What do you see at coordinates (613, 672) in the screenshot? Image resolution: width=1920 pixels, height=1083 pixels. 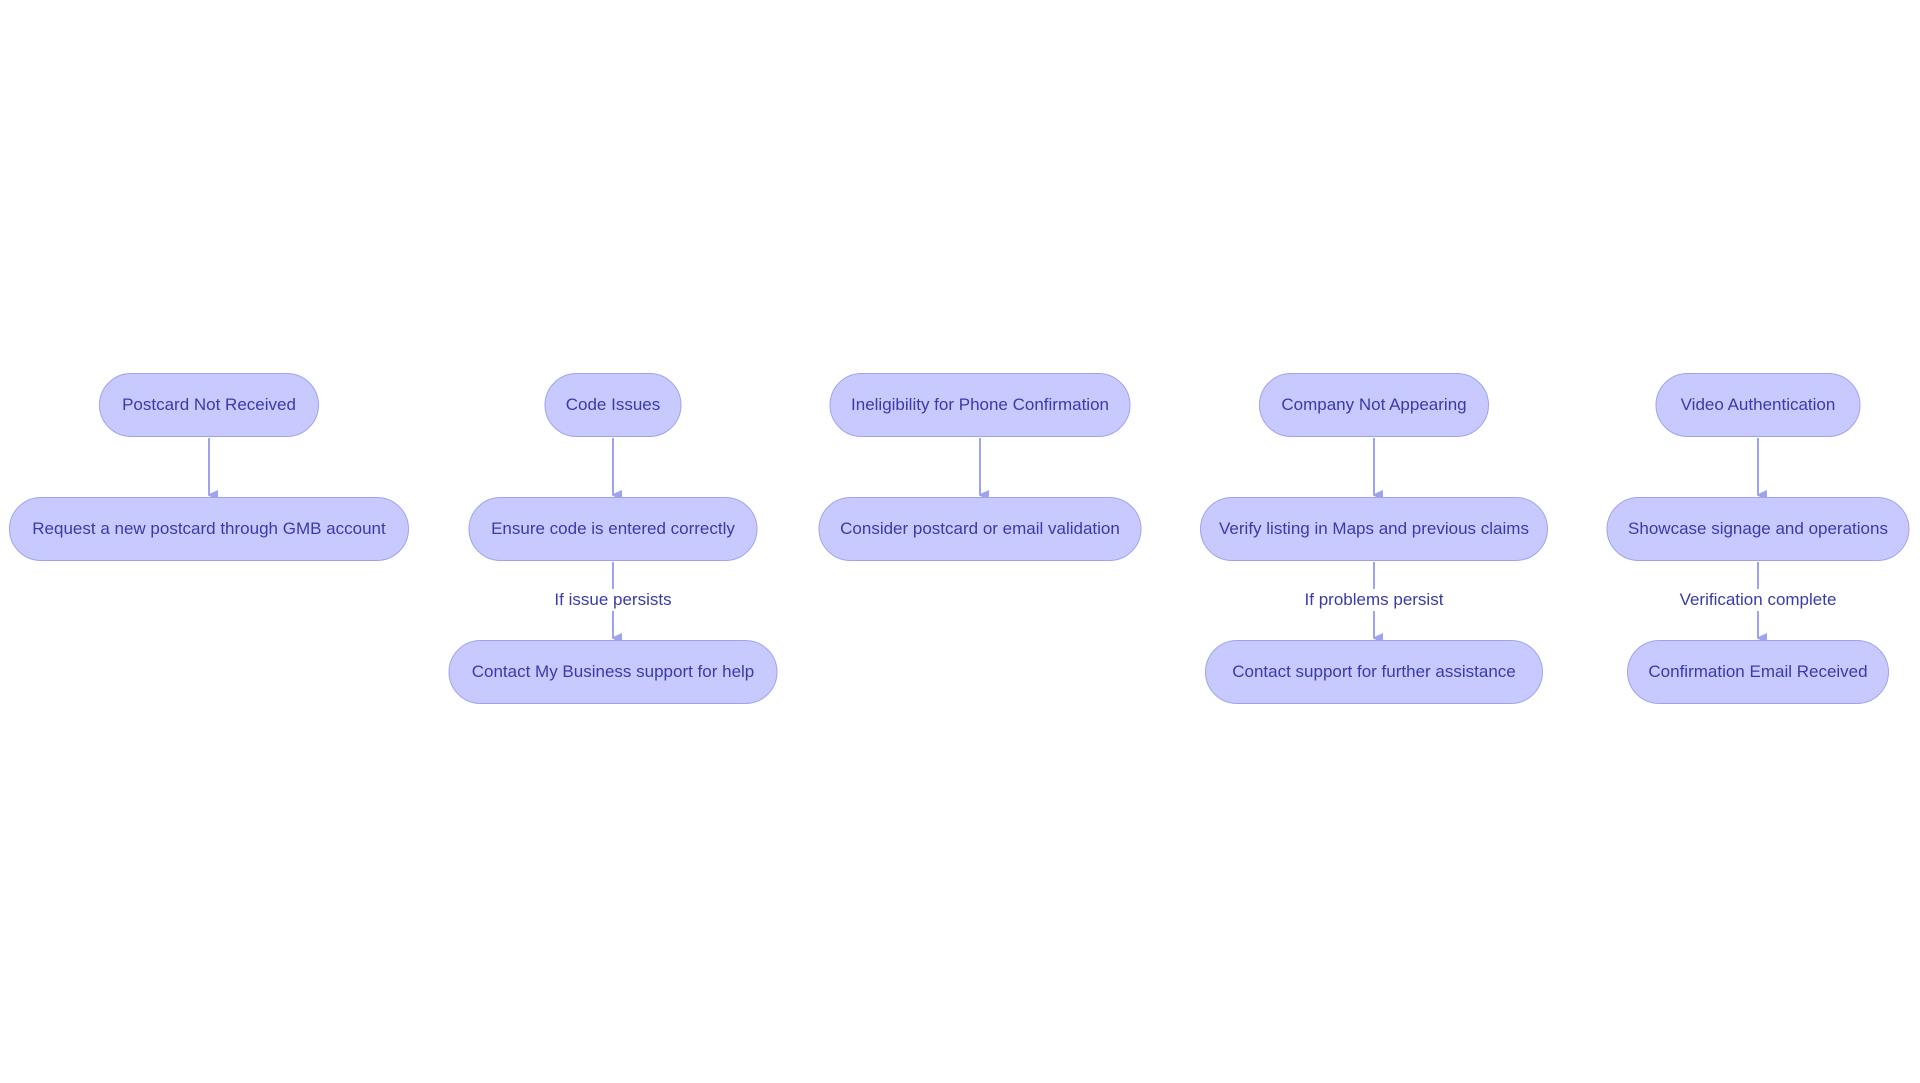 I see `node-contact-my-business-support: Contact My Business support for help` at bounding box center [613, 672].